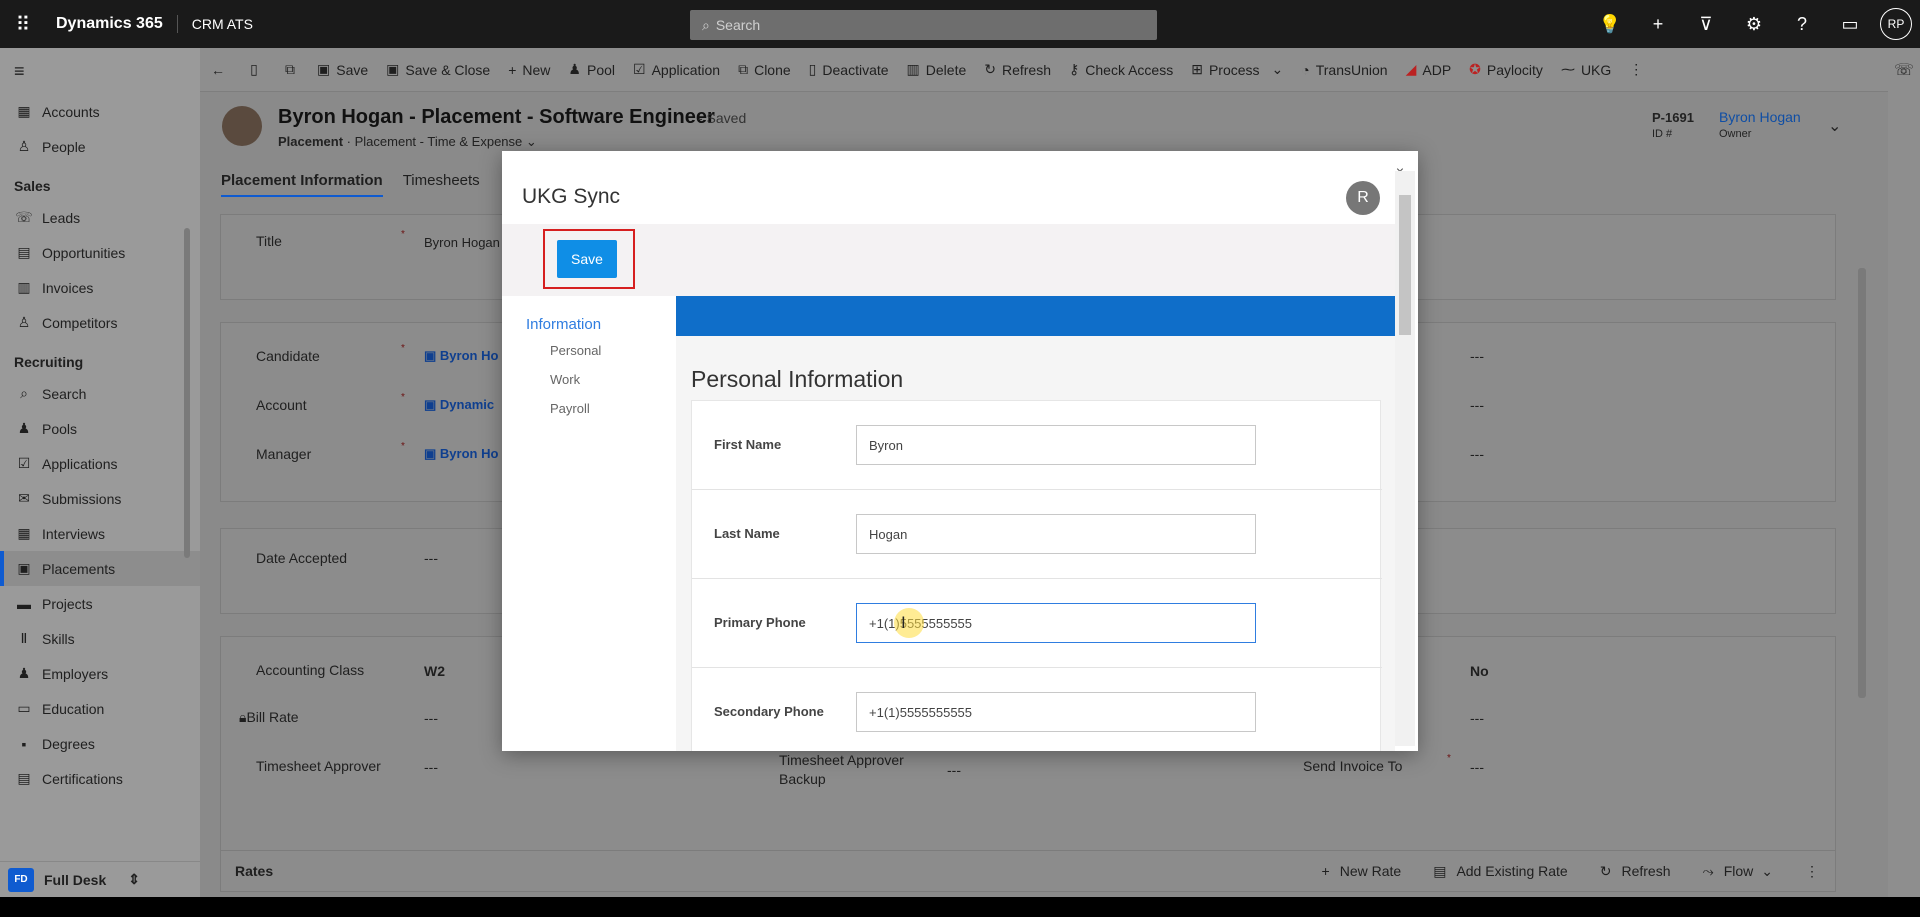 The image size is (1920, 917). What do you see at coordinates (1056, 534) in the screenshot?
I see `last-name-input` at bounding box center [1056, 534].